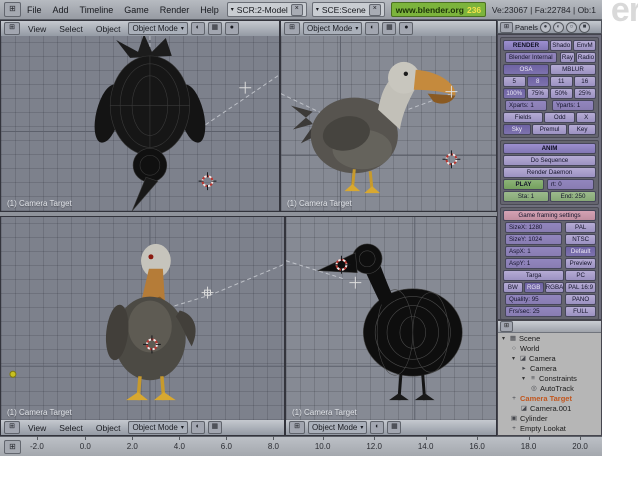 Image resolution: width=638 pixels, height=478 pixels. Describe the element at coordinates (549, 408) in the screenshot. I see `outliner-item-camera-001: ◪ Camera.001` at that location.